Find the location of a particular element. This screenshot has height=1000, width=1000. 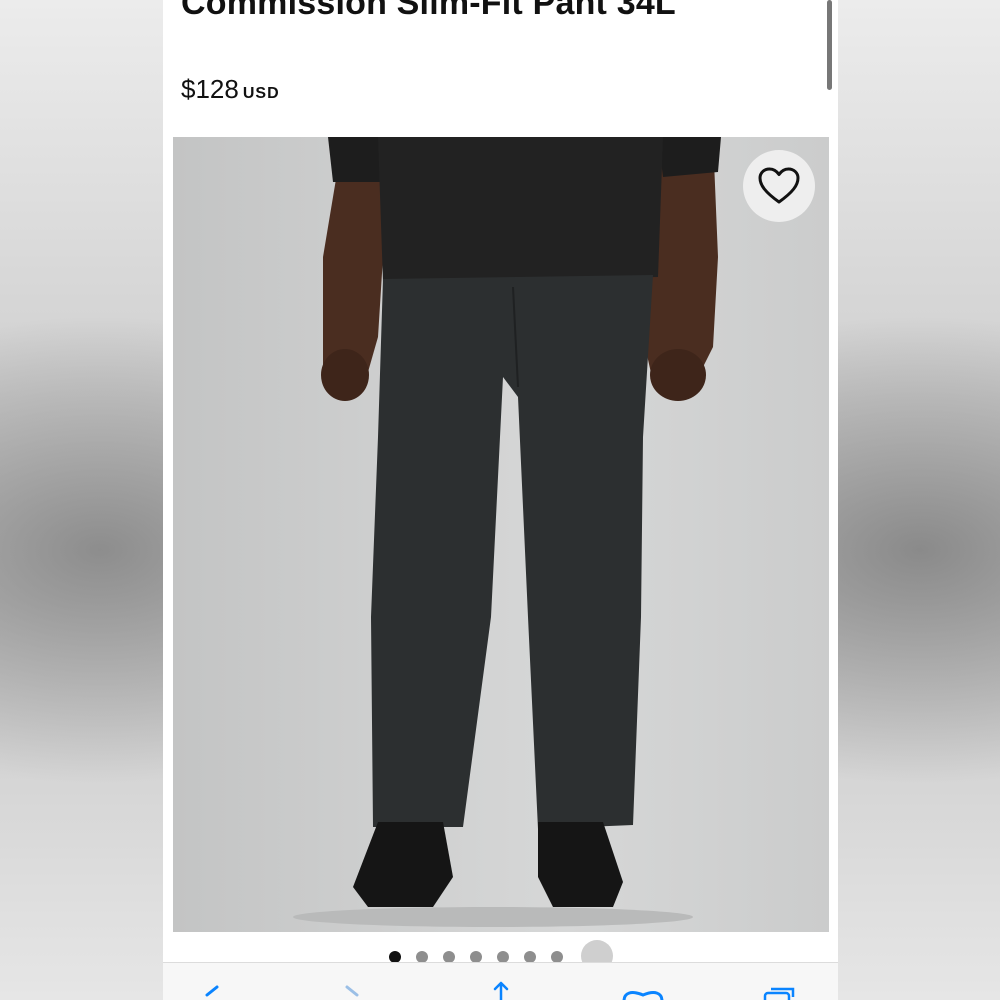

wishlist-button is located at coordinates (779, 186).